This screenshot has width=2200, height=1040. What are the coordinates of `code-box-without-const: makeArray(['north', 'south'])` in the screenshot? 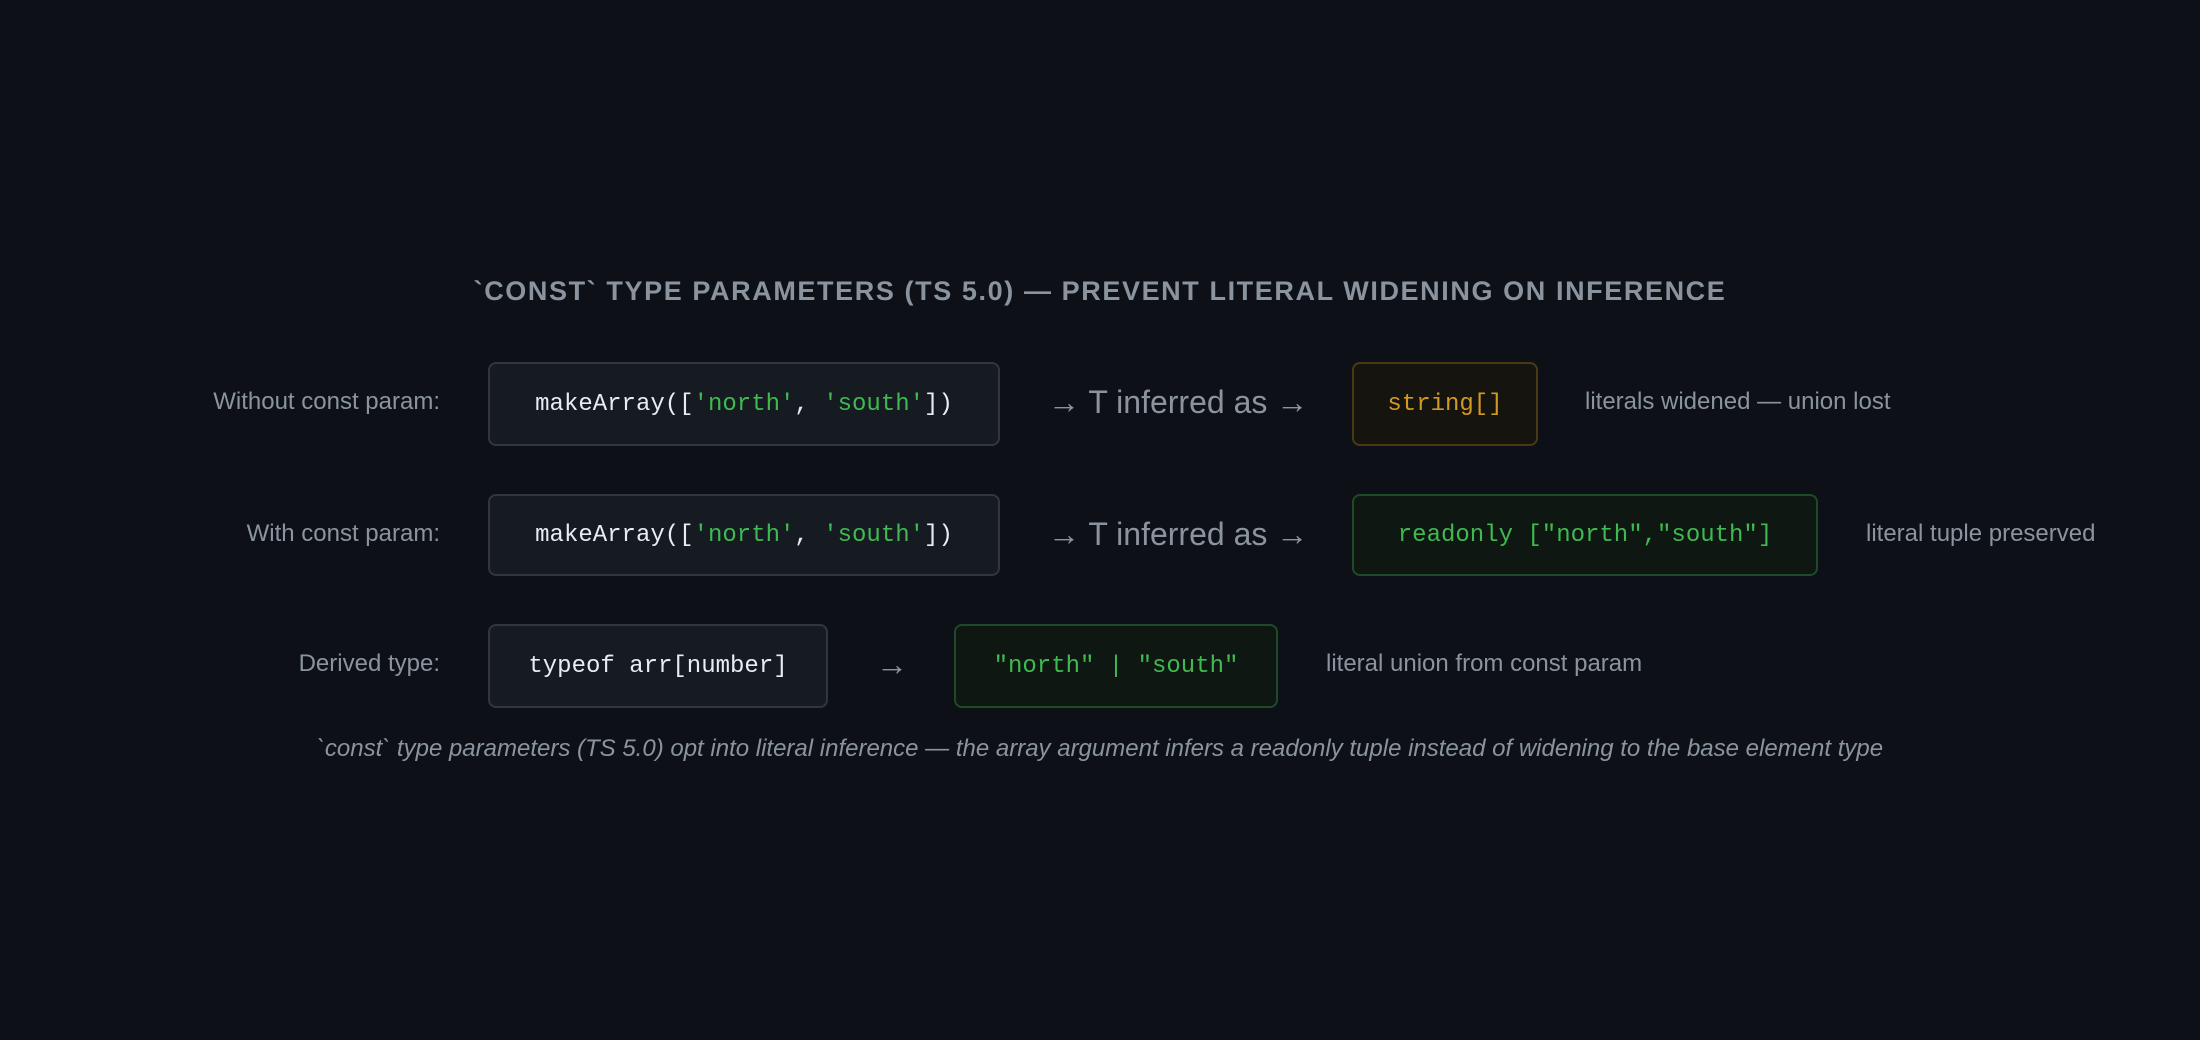 It's located at (744, 404).